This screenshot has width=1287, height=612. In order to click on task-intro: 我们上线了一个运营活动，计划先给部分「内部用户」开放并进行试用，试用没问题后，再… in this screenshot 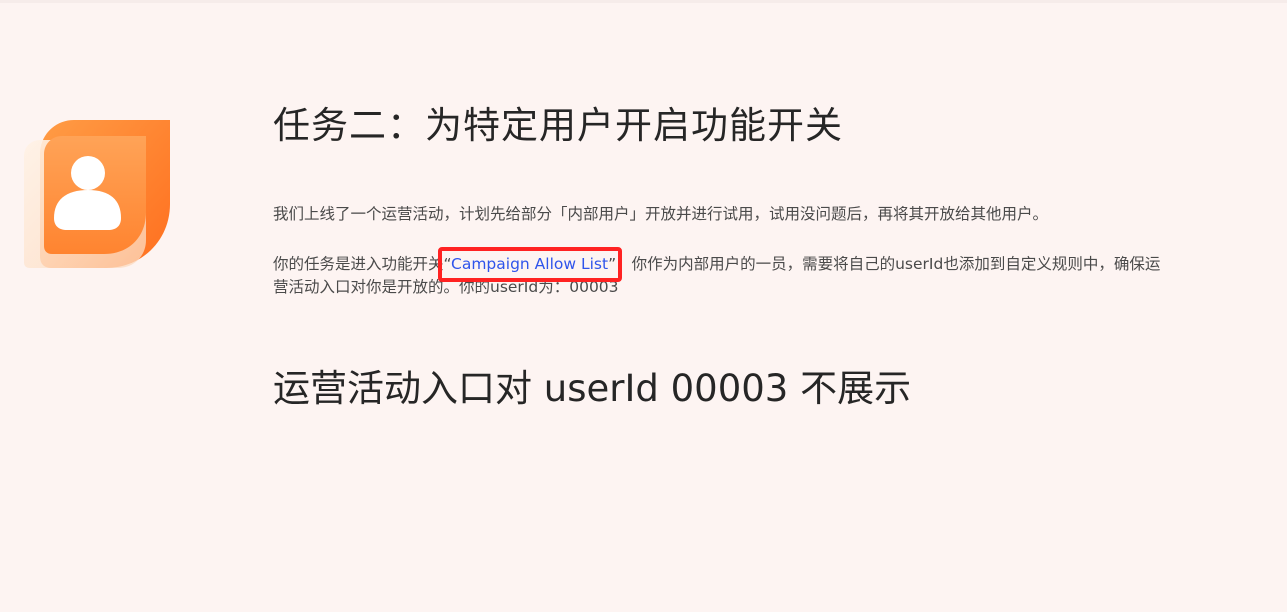, I will do `click(661, 214)`.